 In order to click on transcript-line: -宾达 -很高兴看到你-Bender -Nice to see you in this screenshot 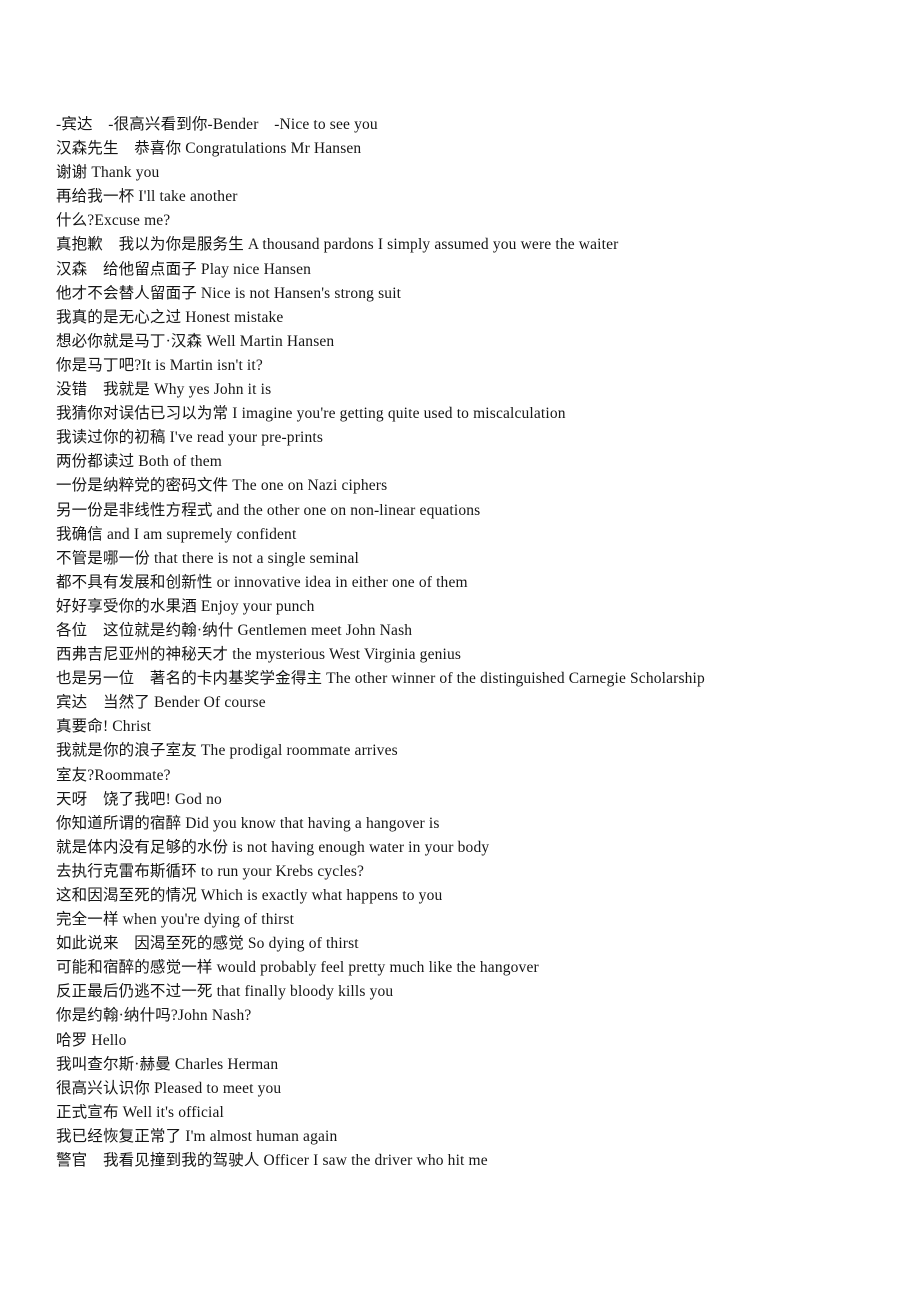, I will do `click(217, 124)`.